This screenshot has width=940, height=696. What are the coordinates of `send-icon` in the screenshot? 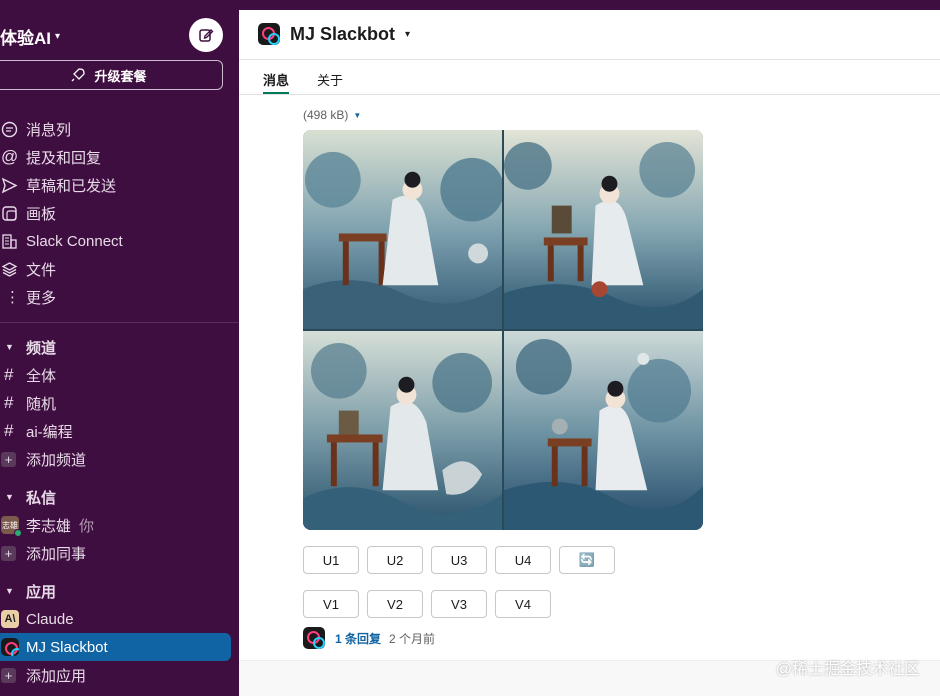 It's located at (9, 185).